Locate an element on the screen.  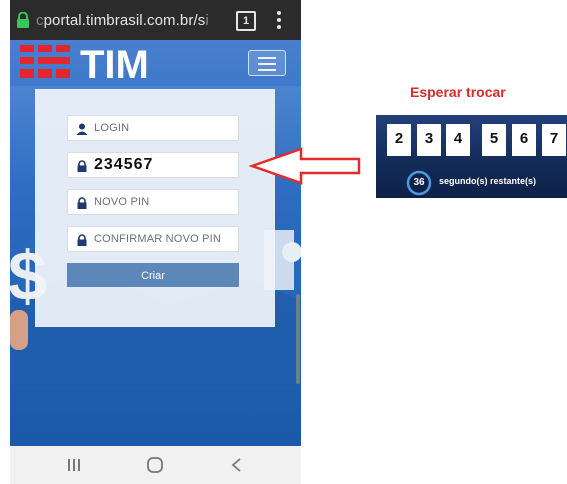
pin-digit: 3 is located at coordinates (429, 140).